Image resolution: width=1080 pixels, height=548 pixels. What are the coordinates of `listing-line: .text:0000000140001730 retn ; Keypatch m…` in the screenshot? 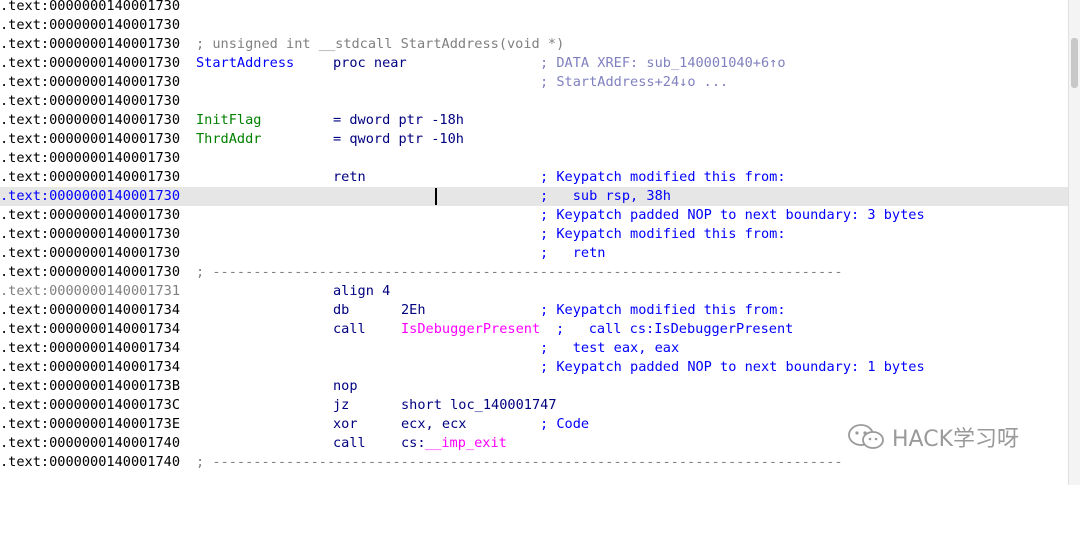 It's located at (534, 177).